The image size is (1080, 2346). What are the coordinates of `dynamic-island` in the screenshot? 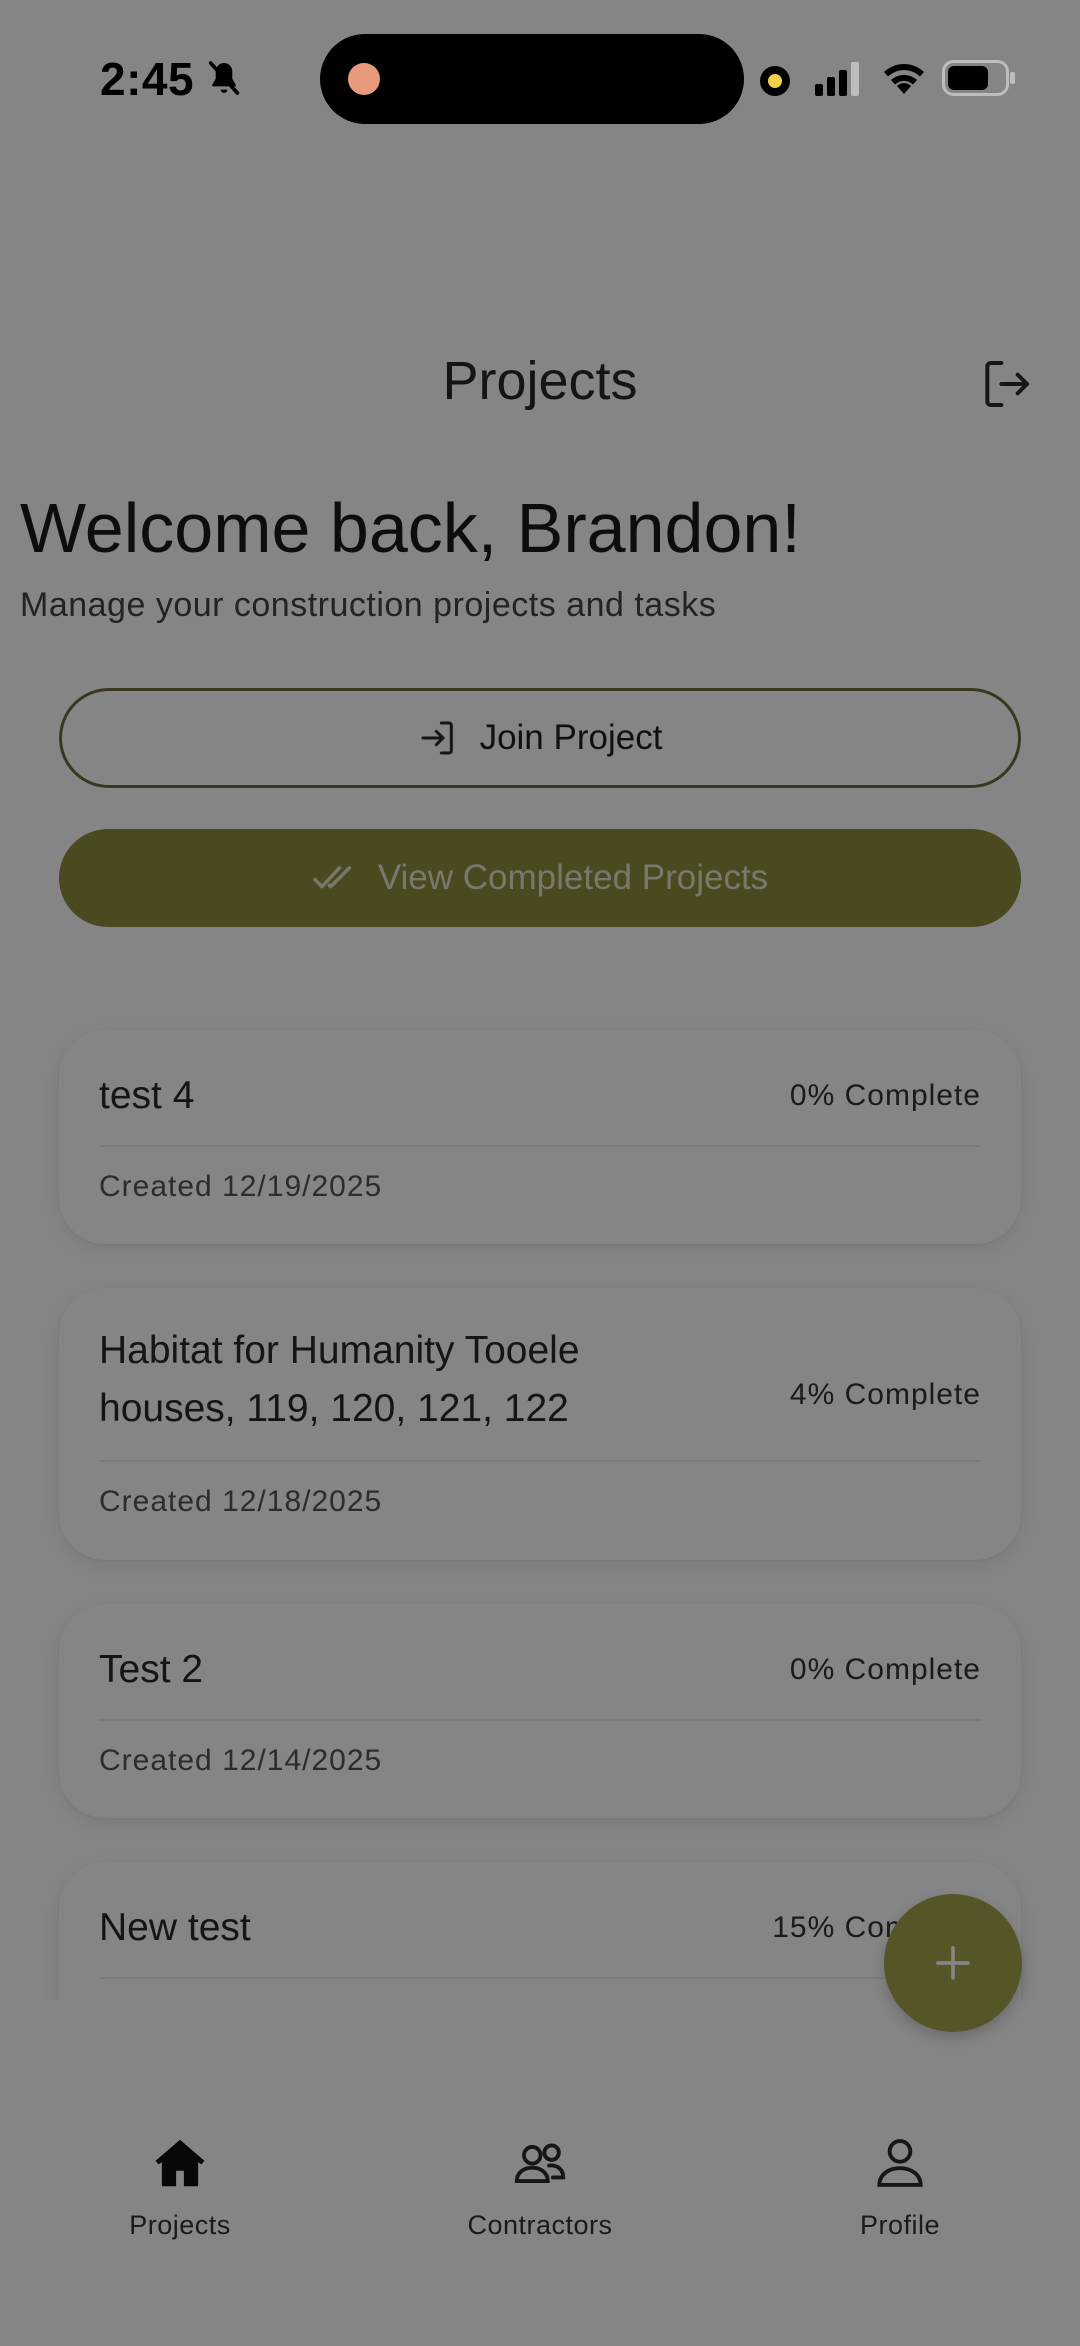 It's located at (532, 79).